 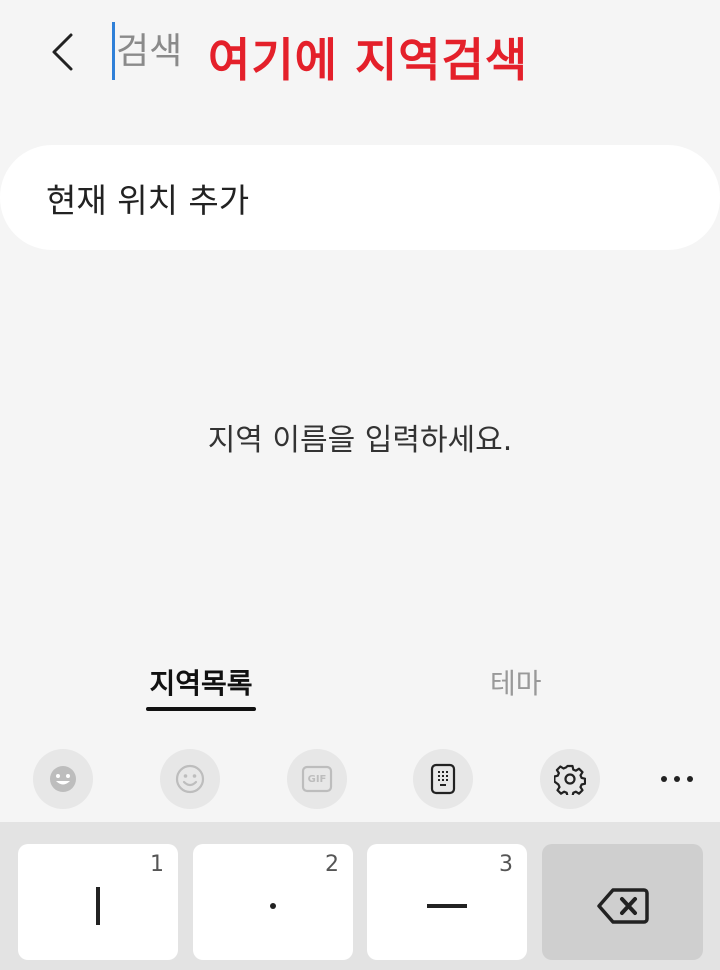 I want to click on backspace-icon, so click(x=622, y=902).